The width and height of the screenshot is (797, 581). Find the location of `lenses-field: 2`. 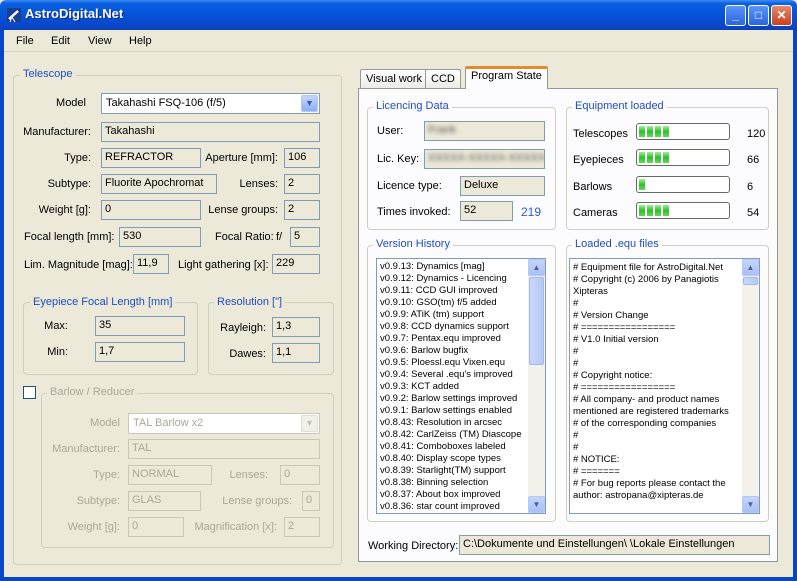

lenses-field: 2 is located at coordinates (302, 184).